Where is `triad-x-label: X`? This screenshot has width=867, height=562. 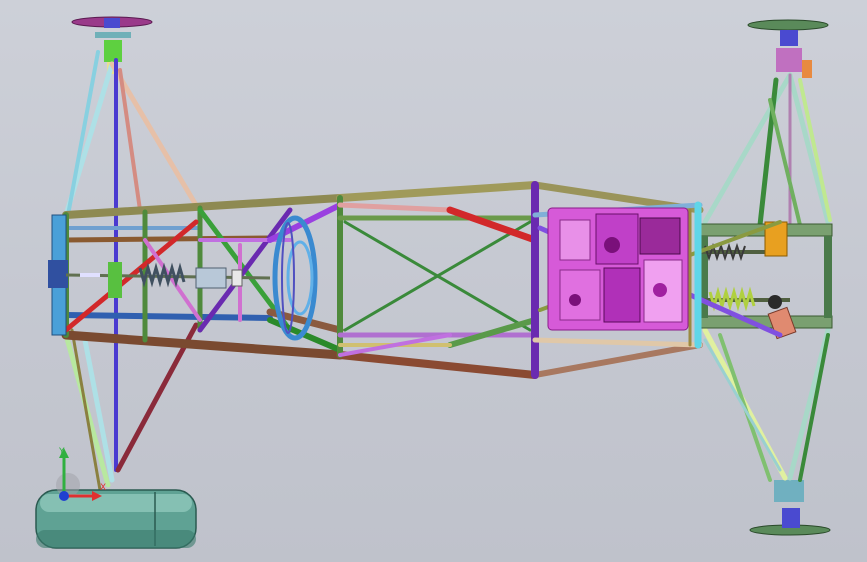 triad-x-label: X is located at coordinates (103, 488).